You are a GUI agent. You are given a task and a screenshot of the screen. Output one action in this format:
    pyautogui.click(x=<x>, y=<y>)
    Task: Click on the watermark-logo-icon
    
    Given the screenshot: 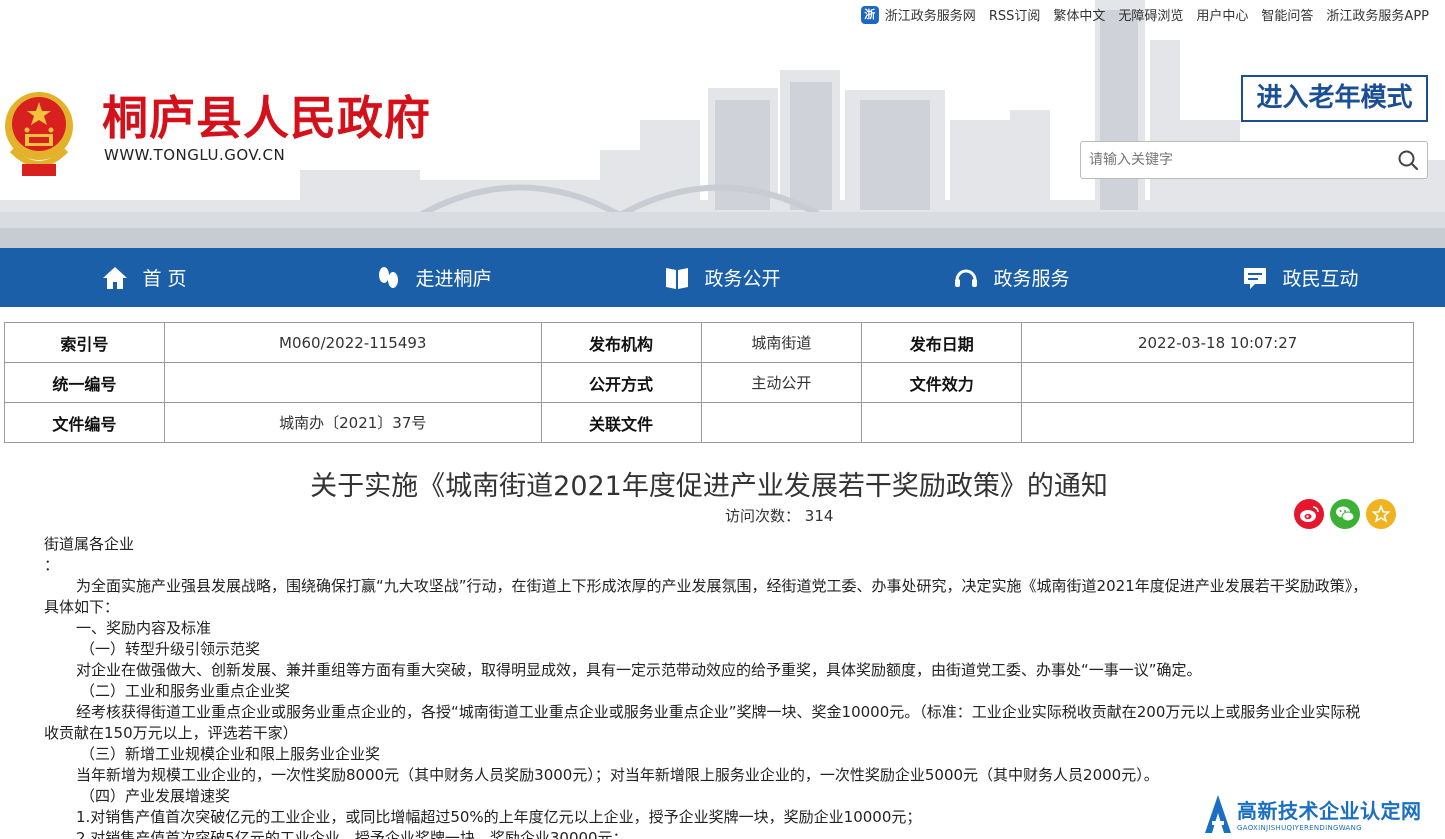 What is the action you would take?
    pyautogui.click(x=1218, y=813)
    